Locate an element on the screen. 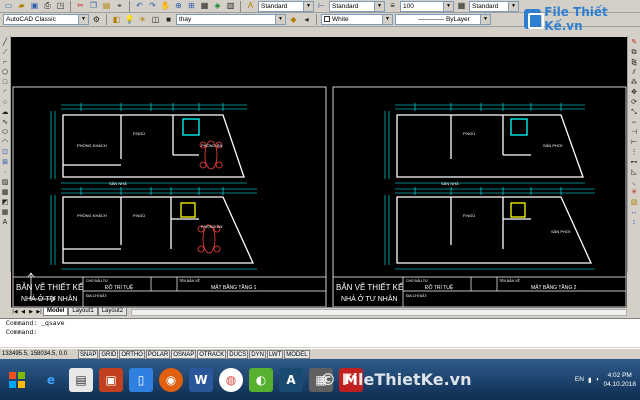 The width and height of the screenshot is (640, 400). rectangle-icon: □ is located at coordinates (5, 82).